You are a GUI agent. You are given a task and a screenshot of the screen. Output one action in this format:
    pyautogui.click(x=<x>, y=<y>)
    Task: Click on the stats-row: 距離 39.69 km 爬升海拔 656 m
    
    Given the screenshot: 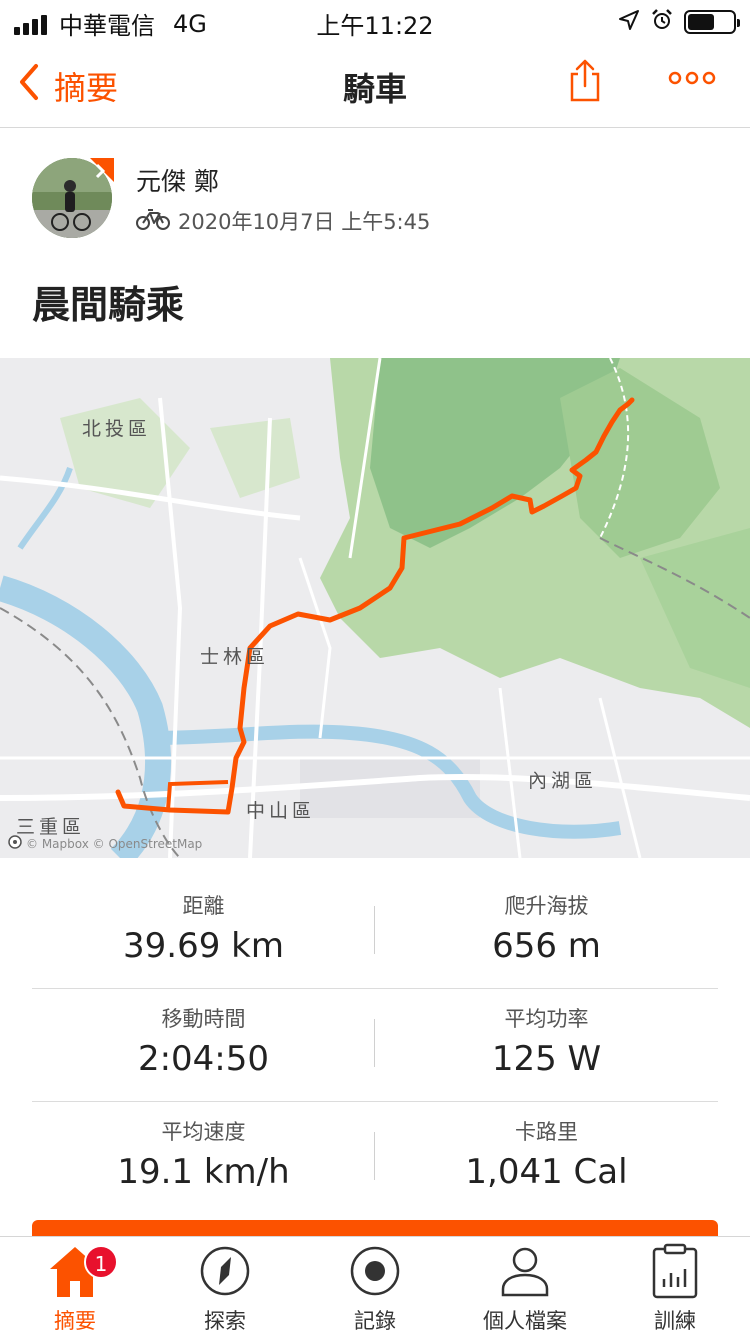 What is the action you would take?
    pyautogui.click(x=375, y=932)
    